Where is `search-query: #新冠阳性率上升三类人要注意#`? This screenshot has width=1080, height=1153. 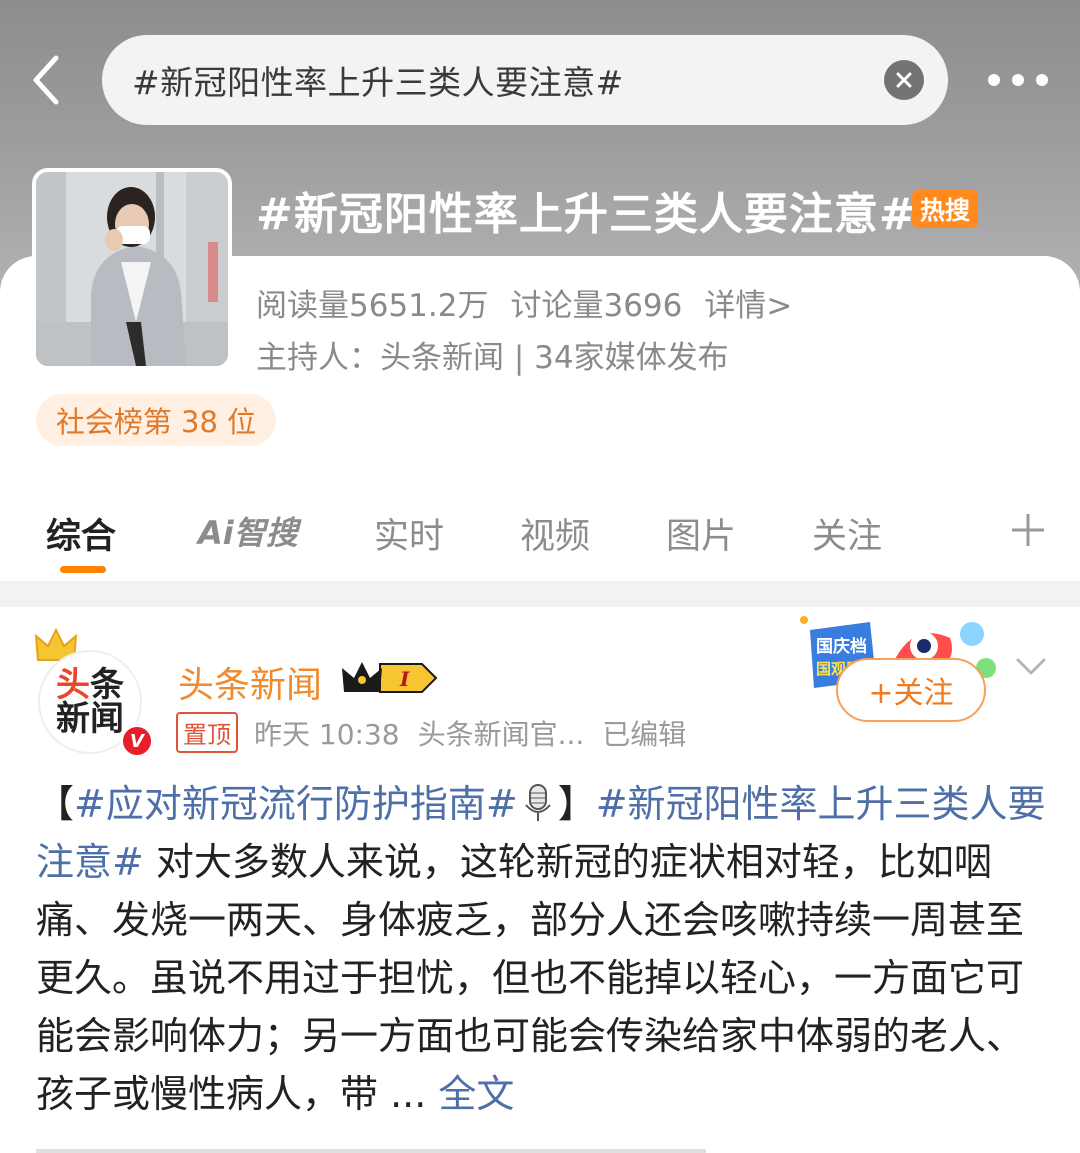
search-query: #新冠阳性率上升三类人要注意# is located at coordinates (378, 82).